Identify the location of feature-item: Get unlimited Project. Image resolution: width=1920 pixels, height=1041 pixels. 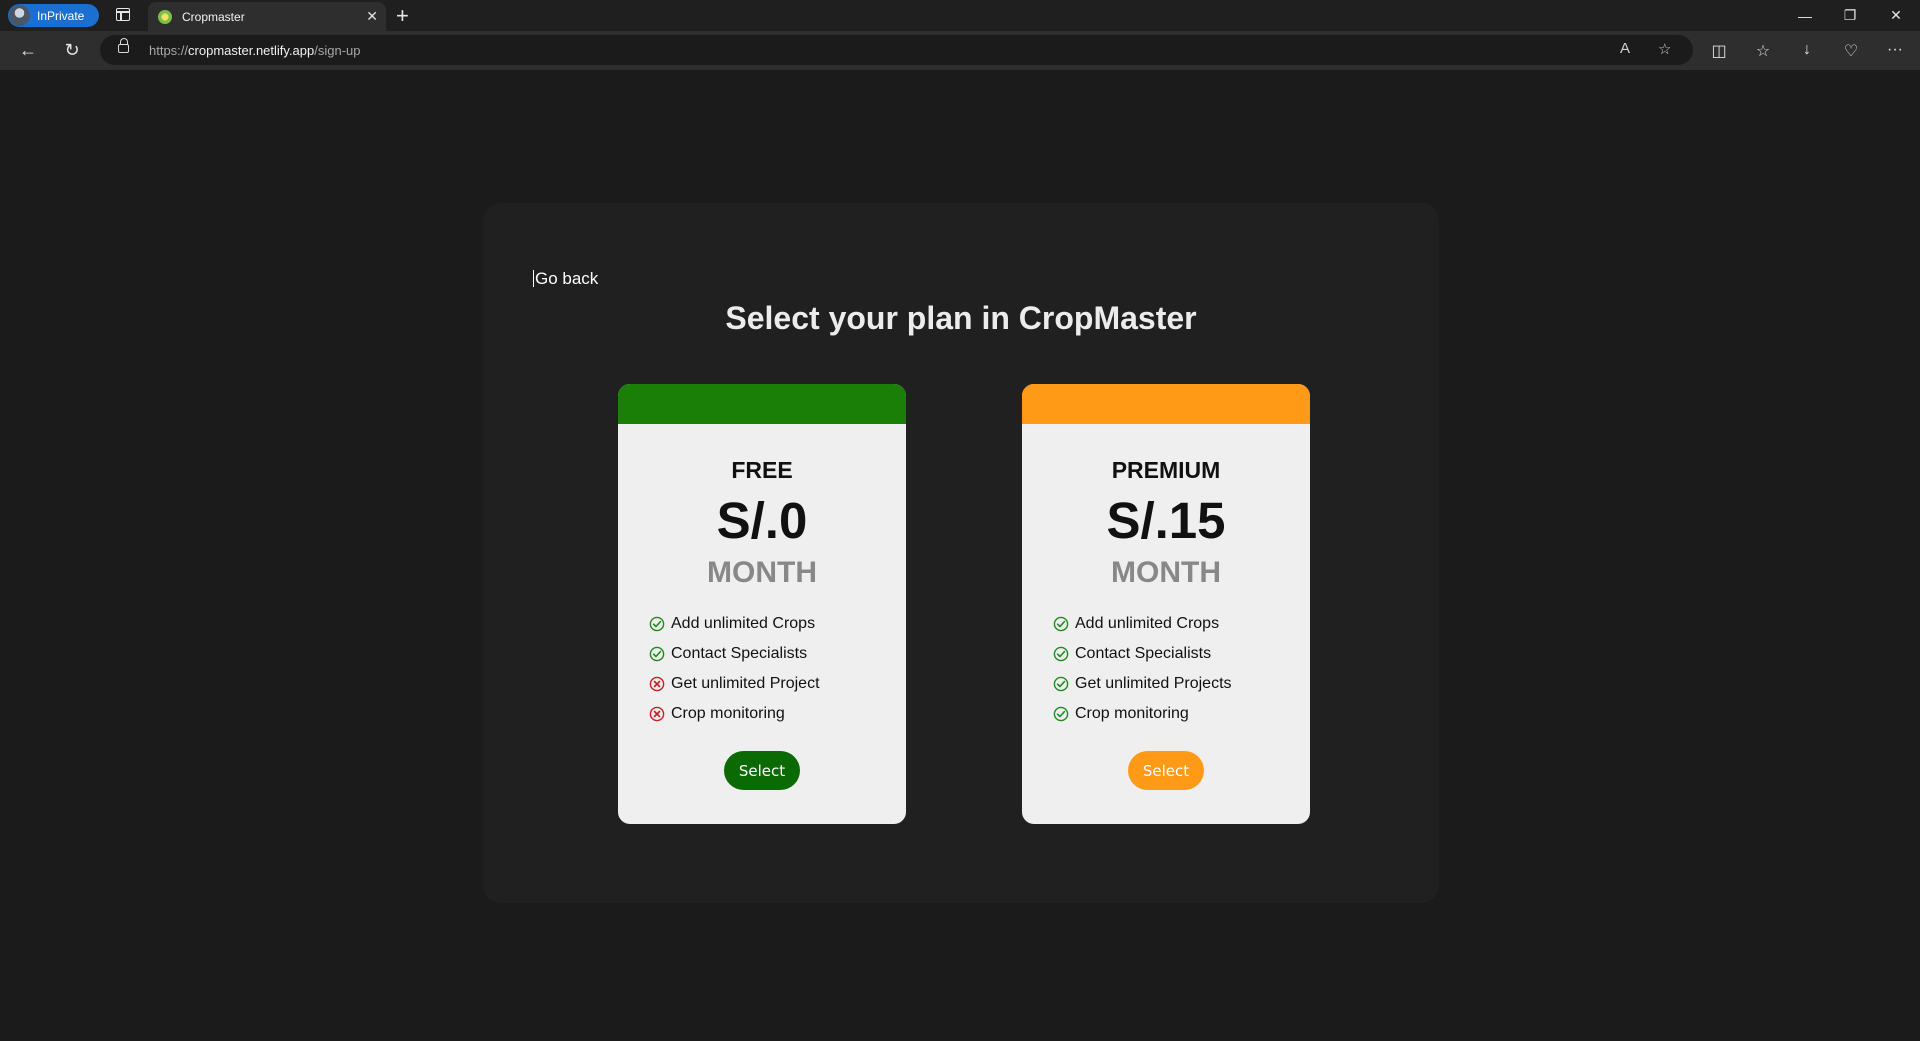
(734, 684).